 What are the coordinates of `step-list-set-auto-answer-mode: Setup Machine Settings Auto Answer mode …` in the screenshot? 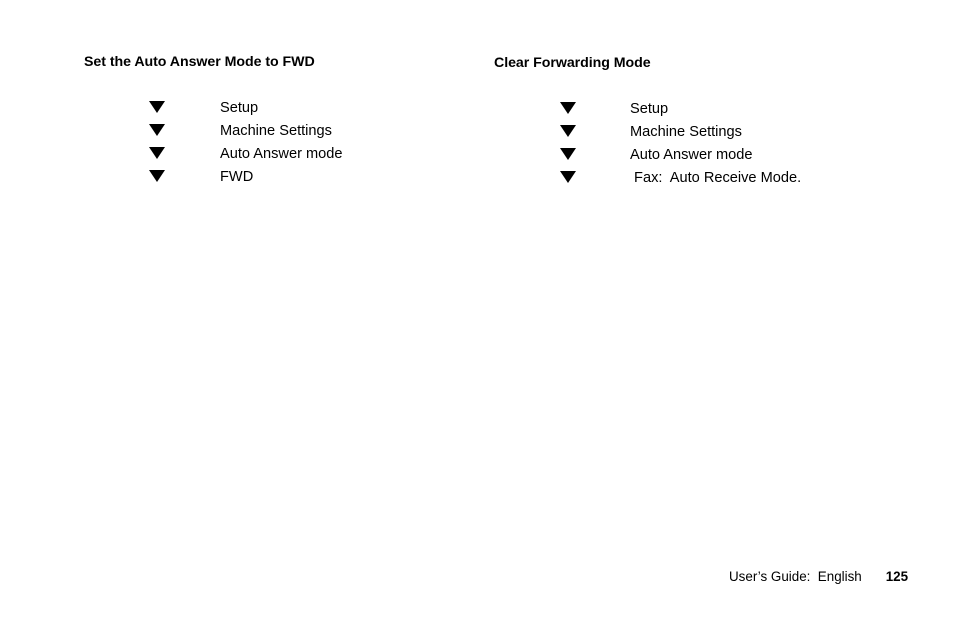 It's located at (246, 144).